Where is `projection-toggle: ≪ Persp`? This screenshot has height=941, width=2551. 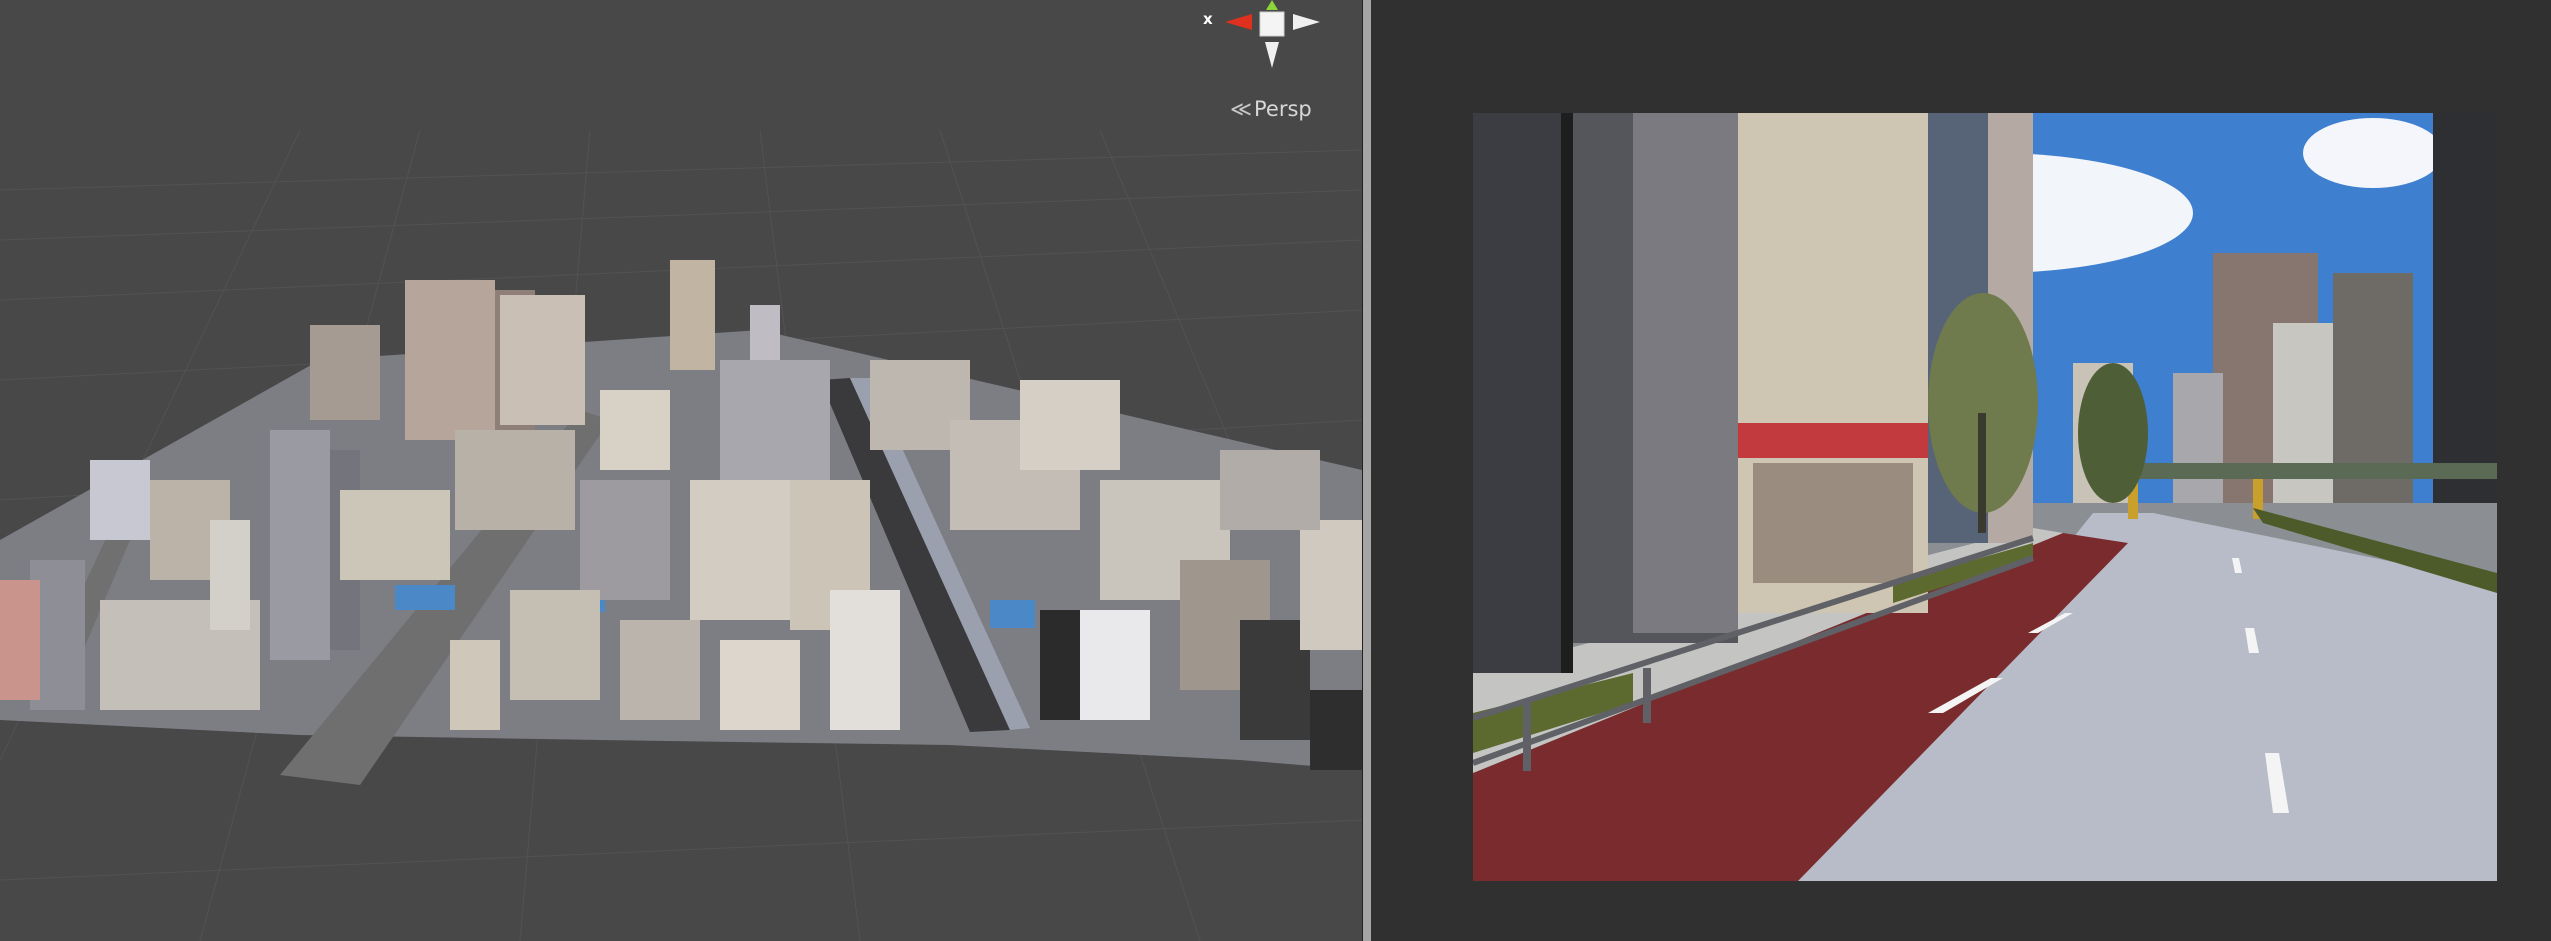 projection-toggle: ≪ Persp is located at coordinates (1271, 109).